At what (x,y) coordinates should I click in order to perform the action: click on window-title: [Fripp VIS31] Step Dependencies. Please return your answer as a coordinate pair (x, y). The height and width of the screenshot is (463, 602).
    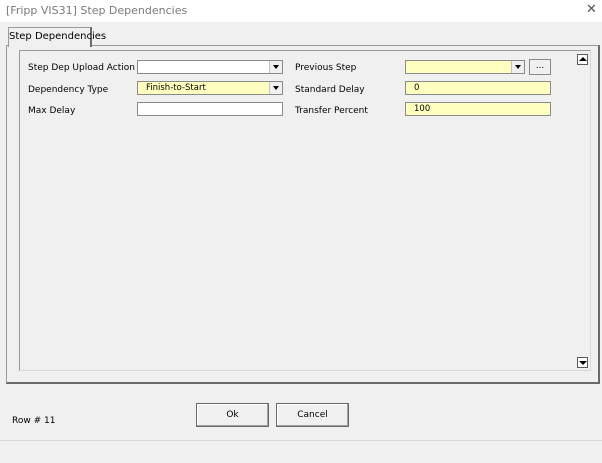
    Looking at the image, I should click on (97, 10).